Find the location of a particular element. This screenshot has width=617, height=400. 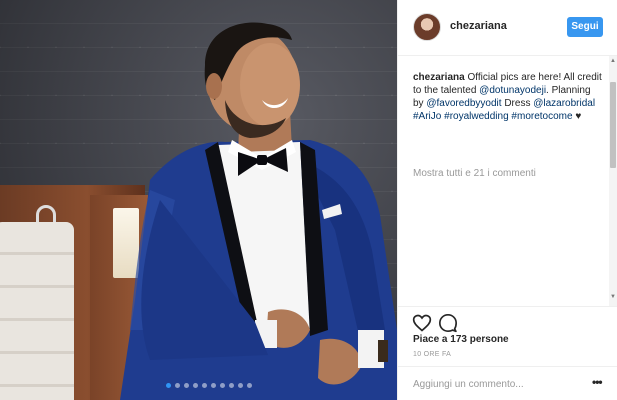

comment-input is located at coordinates (498, 384).